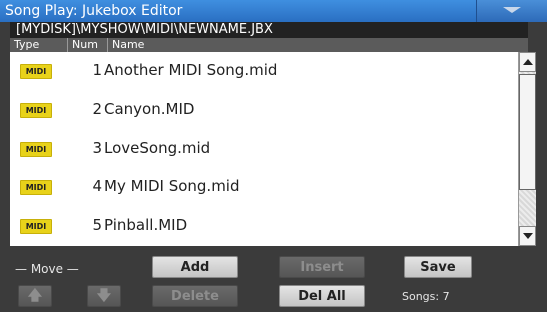  I want to click on move-up-button: 🡅, so click(35, 296).